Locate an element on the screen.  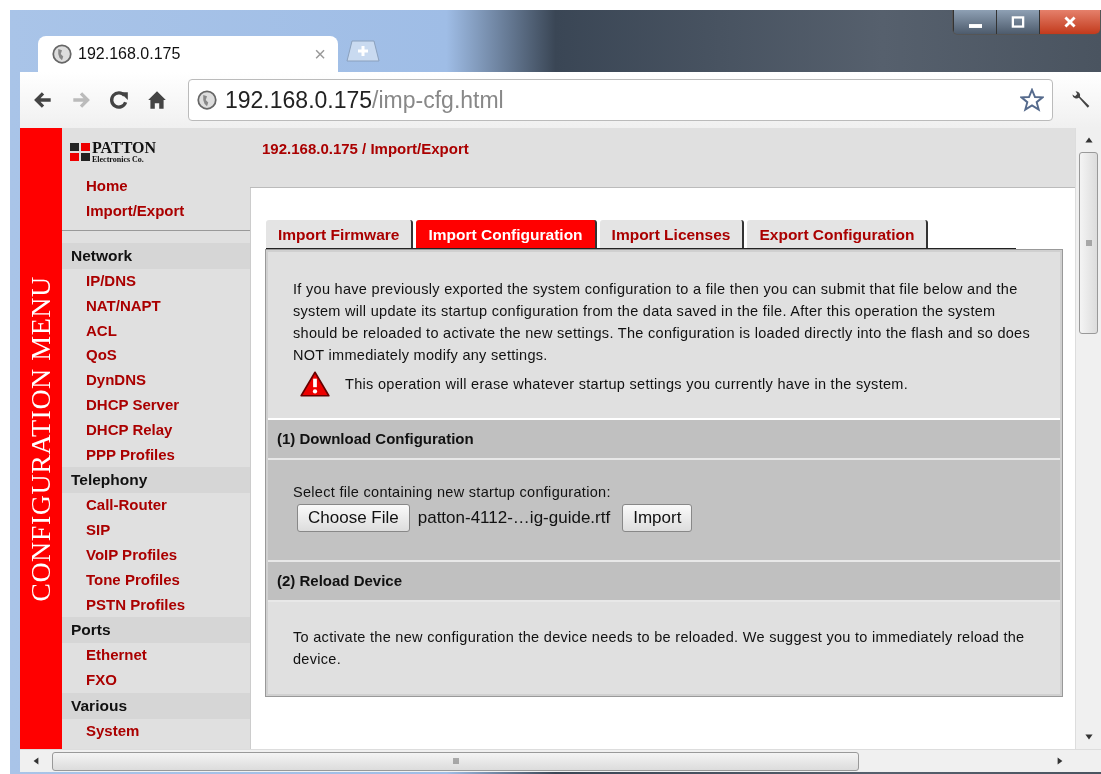
maximize-icon is located at coordinates (1018, 22).